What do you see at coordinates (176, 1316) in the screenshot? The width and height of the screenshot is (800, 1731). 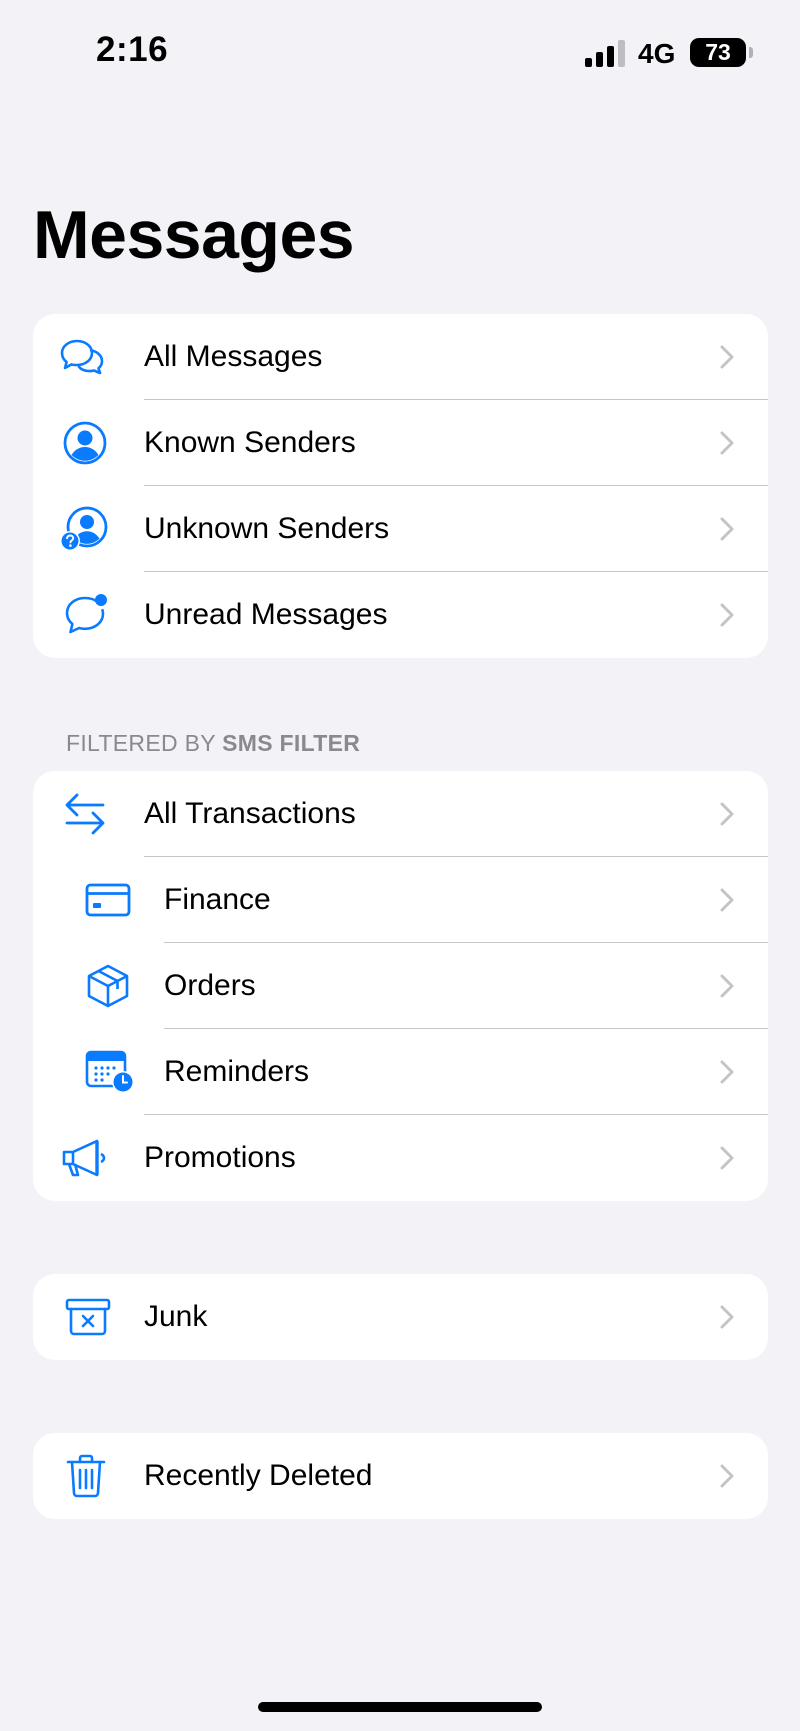 I see `row-label: Junk` at bounding box center [176, 1316].